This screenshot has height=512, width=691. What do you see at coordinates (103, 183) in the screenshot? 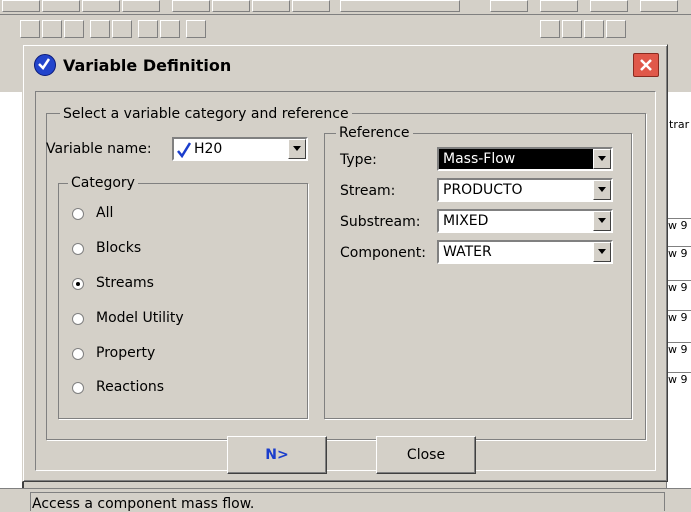
I see `category-group-label: Category` at bounding box center [103, 183].